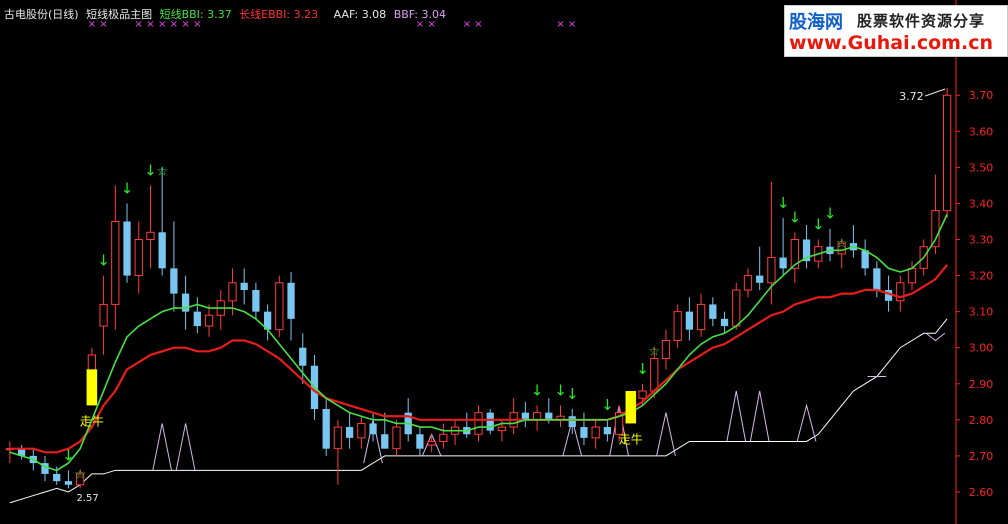 The height and width of the screenshot is (524, 1008). I want to click on max-price-label: 3.72, so click(911, 96).